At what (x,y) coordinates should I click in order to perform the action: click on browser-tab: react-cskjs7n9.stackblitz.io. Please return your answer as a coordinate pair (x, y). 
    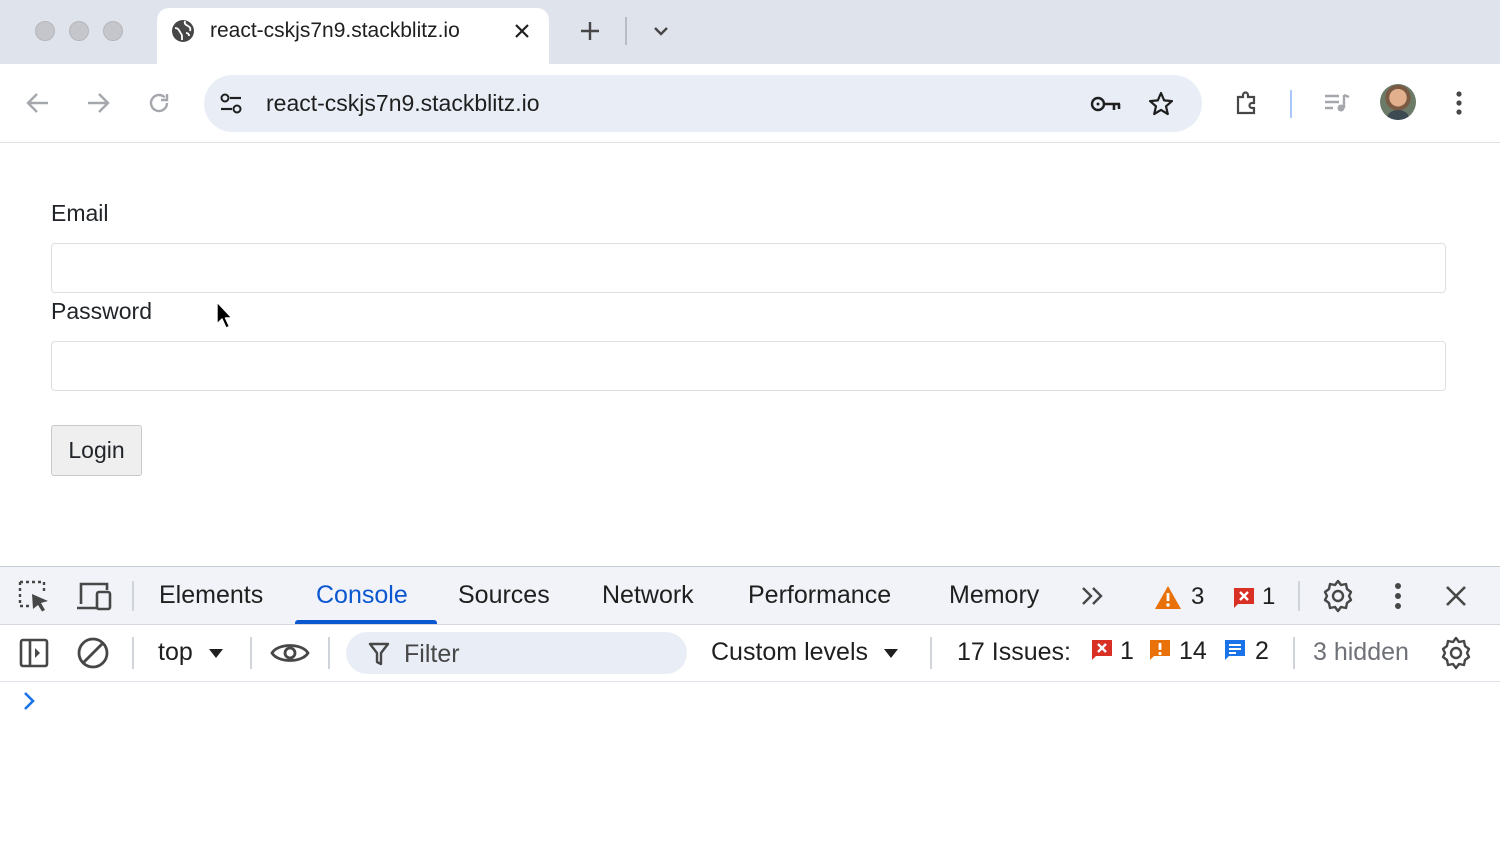
    Looking at the image, I should click on (353, 36).